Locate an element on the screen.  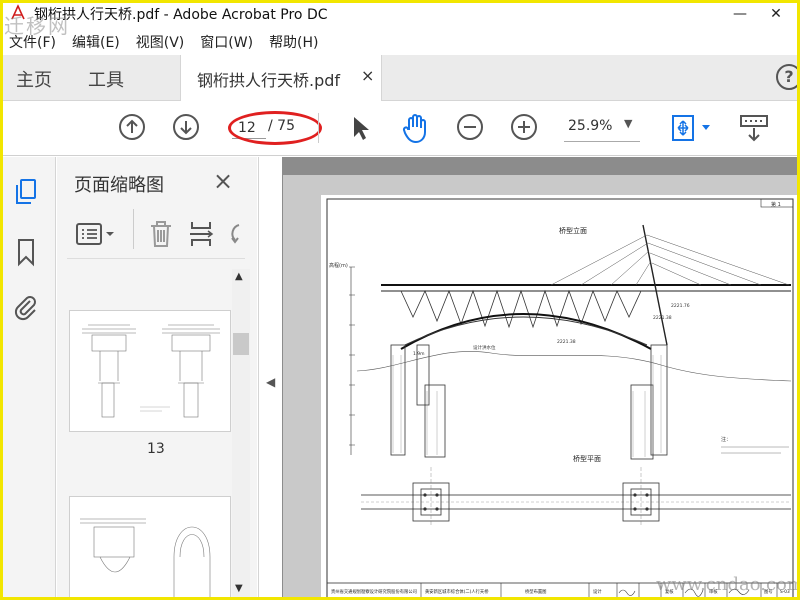
panel-collapse-strip: ◀ is located at coordinates (270, 378).